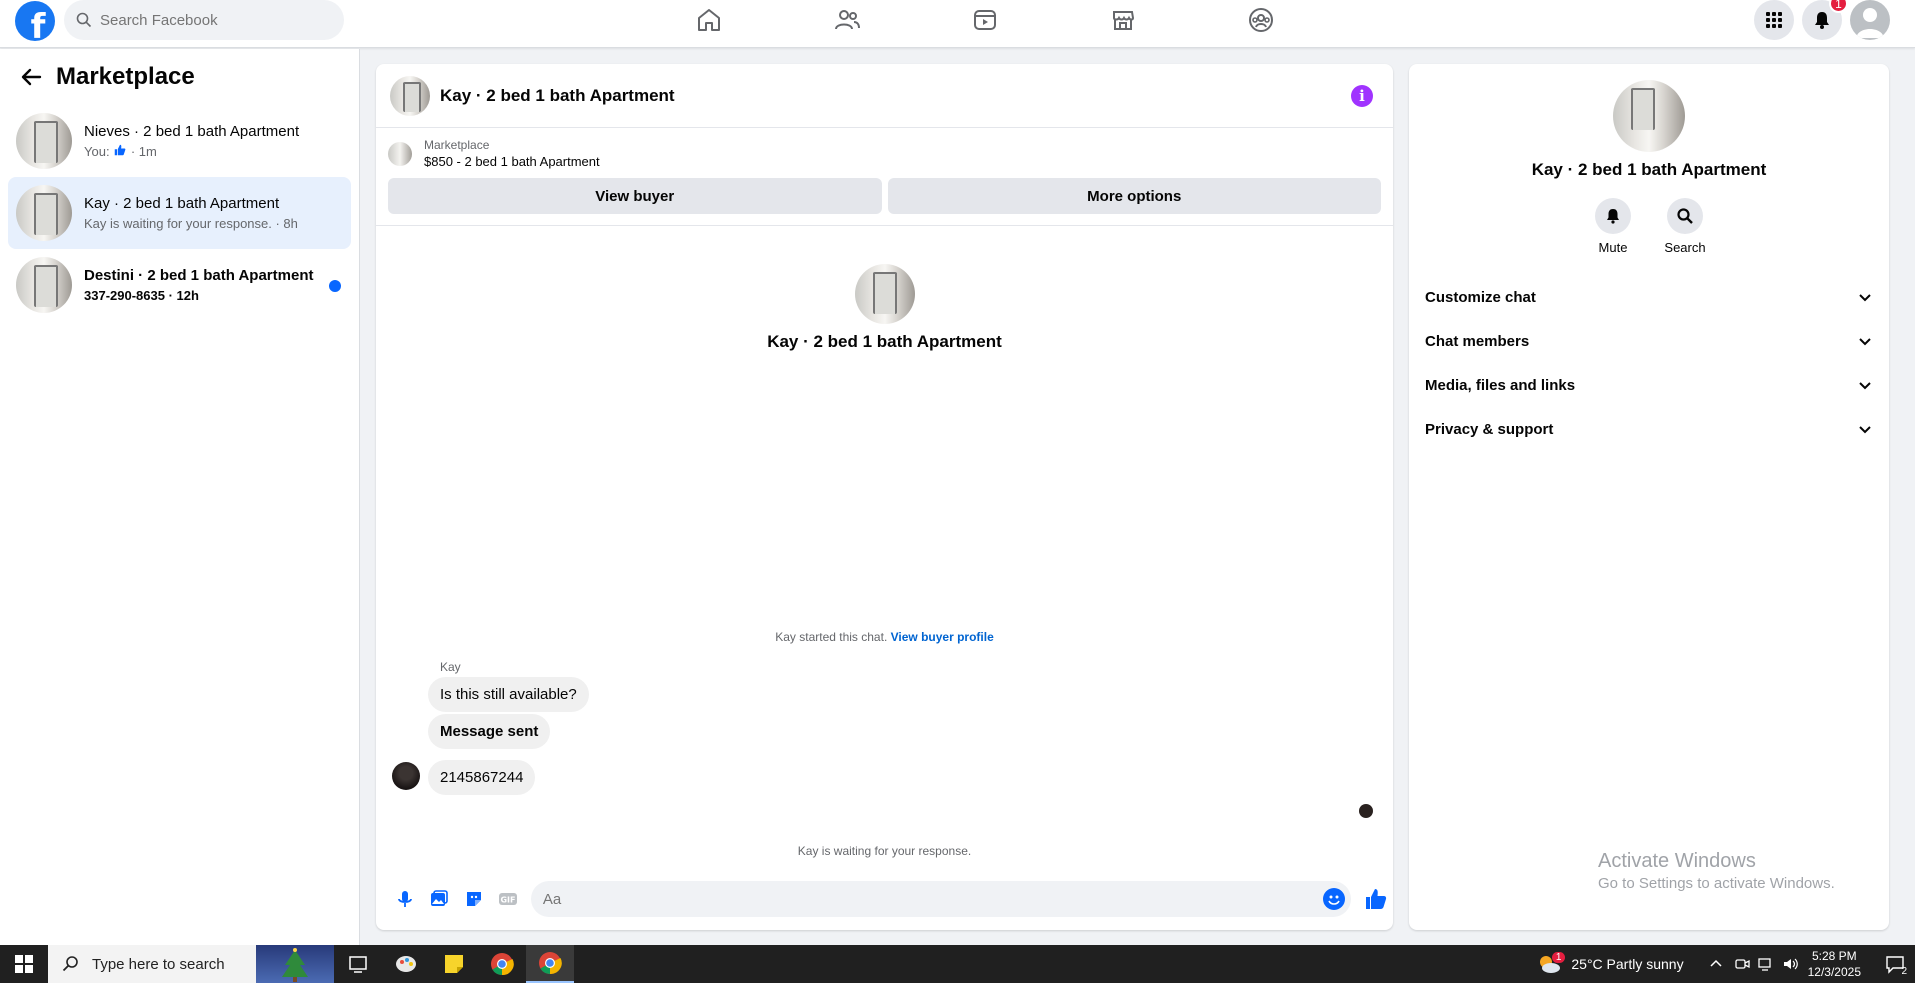 The height and width of the screenshot is (983, 1915). I want to click on marketplace-icon, so click(1124, 20).